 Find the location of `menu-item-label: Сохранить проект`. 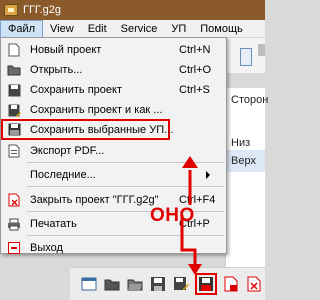

menu-item-label: Сохранить проект is located at coordinates (76, 90).